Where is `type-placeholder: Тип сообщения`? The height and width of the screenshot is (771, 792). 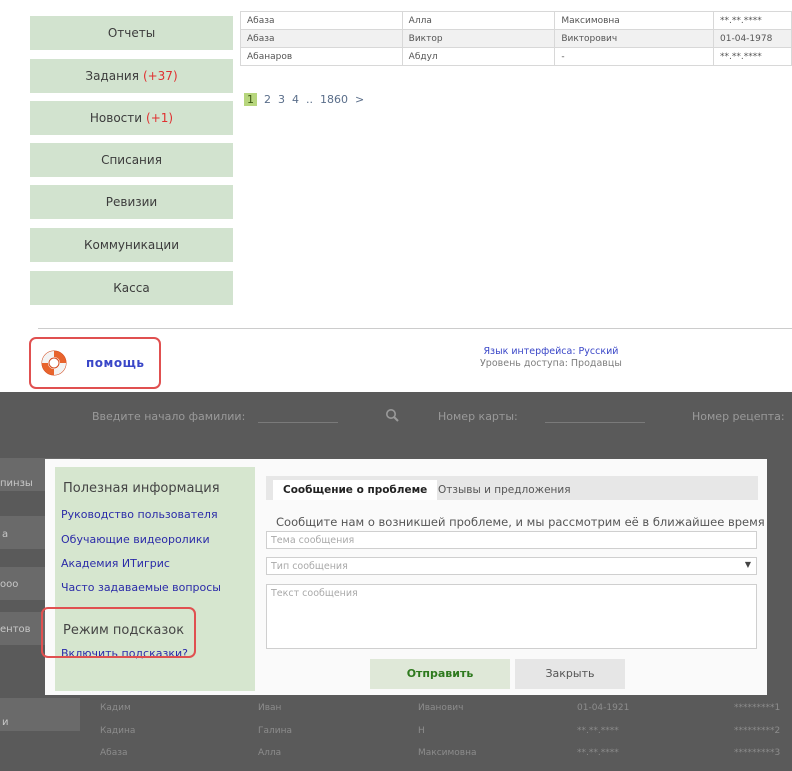 type-placeholder: Тип сообщения is located at coordinates (309, 566).